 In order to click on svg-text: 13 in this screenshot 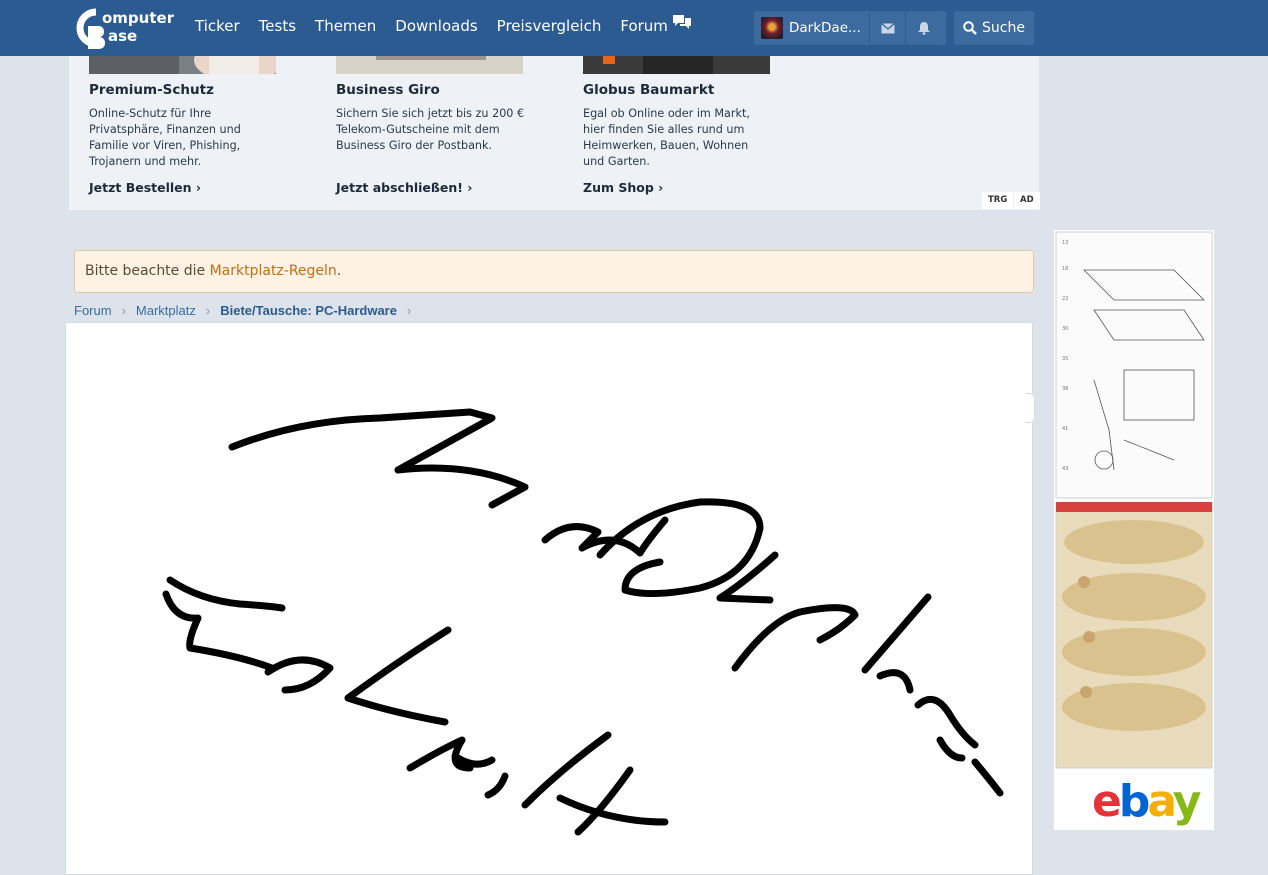, I will do `click(1065, 243)`.